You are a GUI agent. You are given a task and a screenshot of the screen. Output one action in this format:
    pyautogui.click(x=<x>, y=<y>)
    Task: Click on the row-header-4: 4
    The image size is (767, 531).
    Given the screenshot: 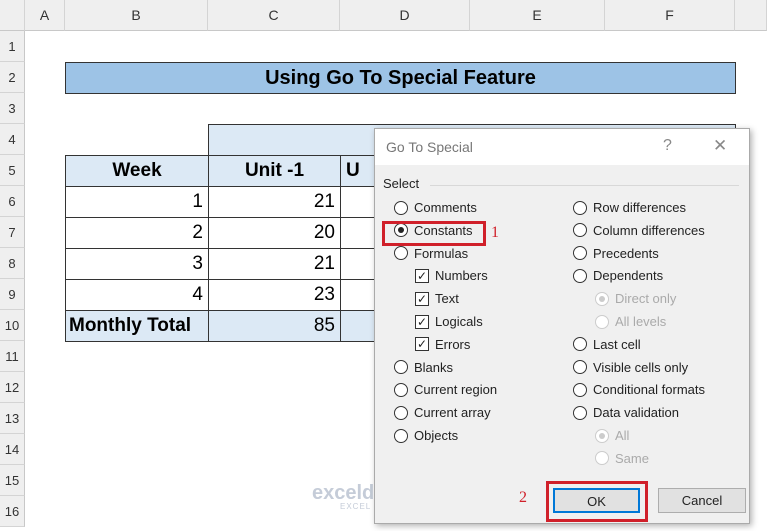 What is the action you would take?
    pyautogui.click(x=12, y=139)
    